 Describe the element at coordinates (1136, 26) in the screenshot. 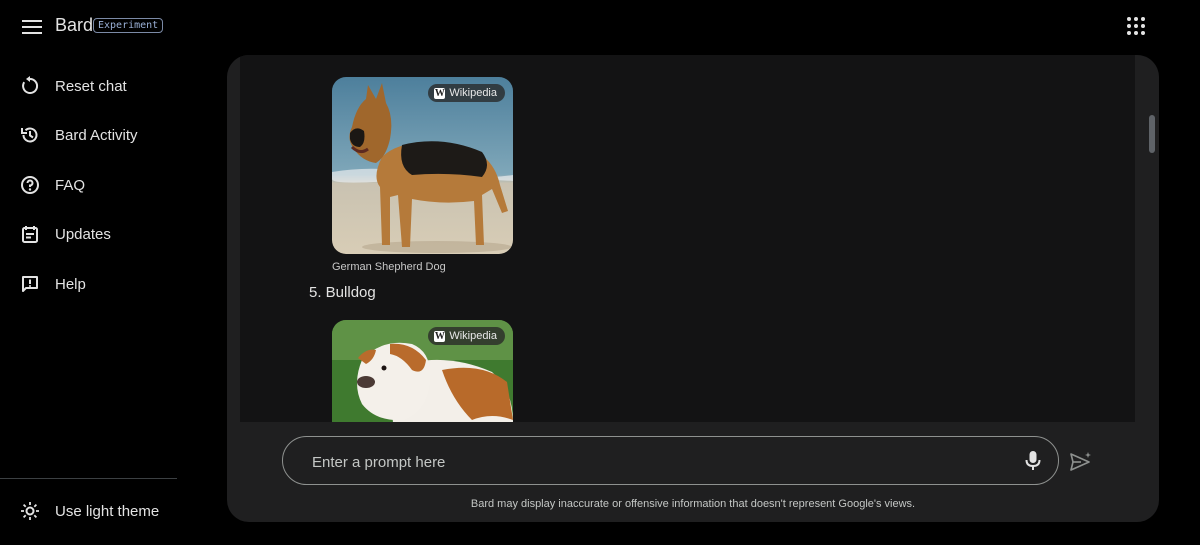

I see `apps-grid-icon` at that location.